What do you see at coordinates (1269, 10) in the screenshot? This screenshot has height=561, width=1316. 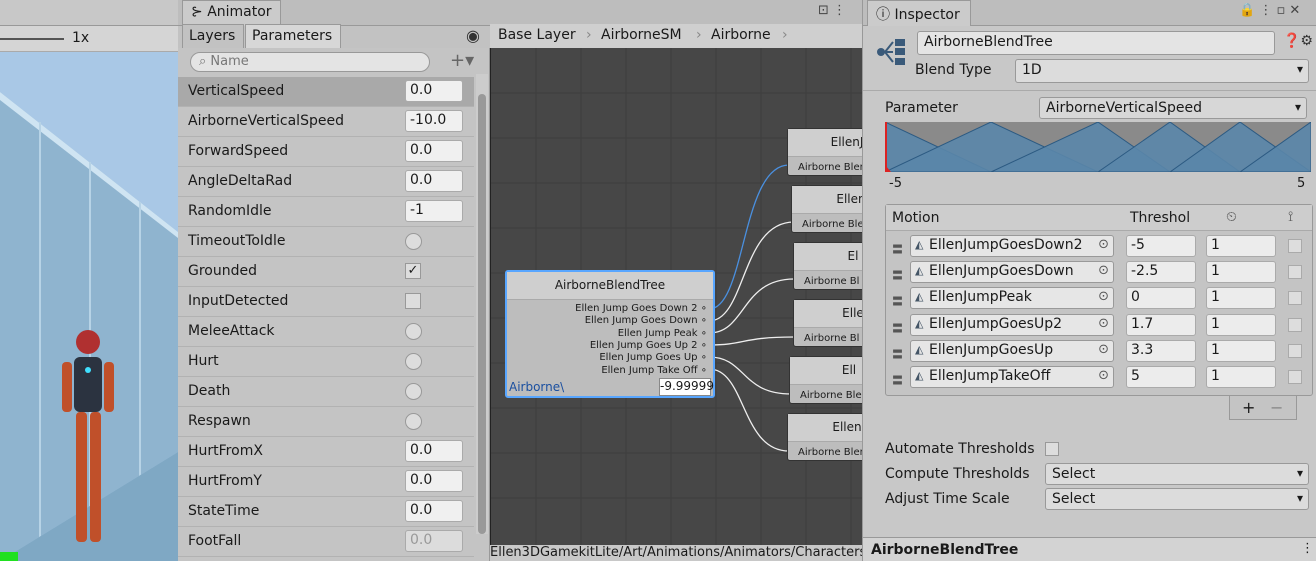 I see `window-controls-icon: 🔒 ⋮ ▫ ✕` at bounding box center [1269, 10].